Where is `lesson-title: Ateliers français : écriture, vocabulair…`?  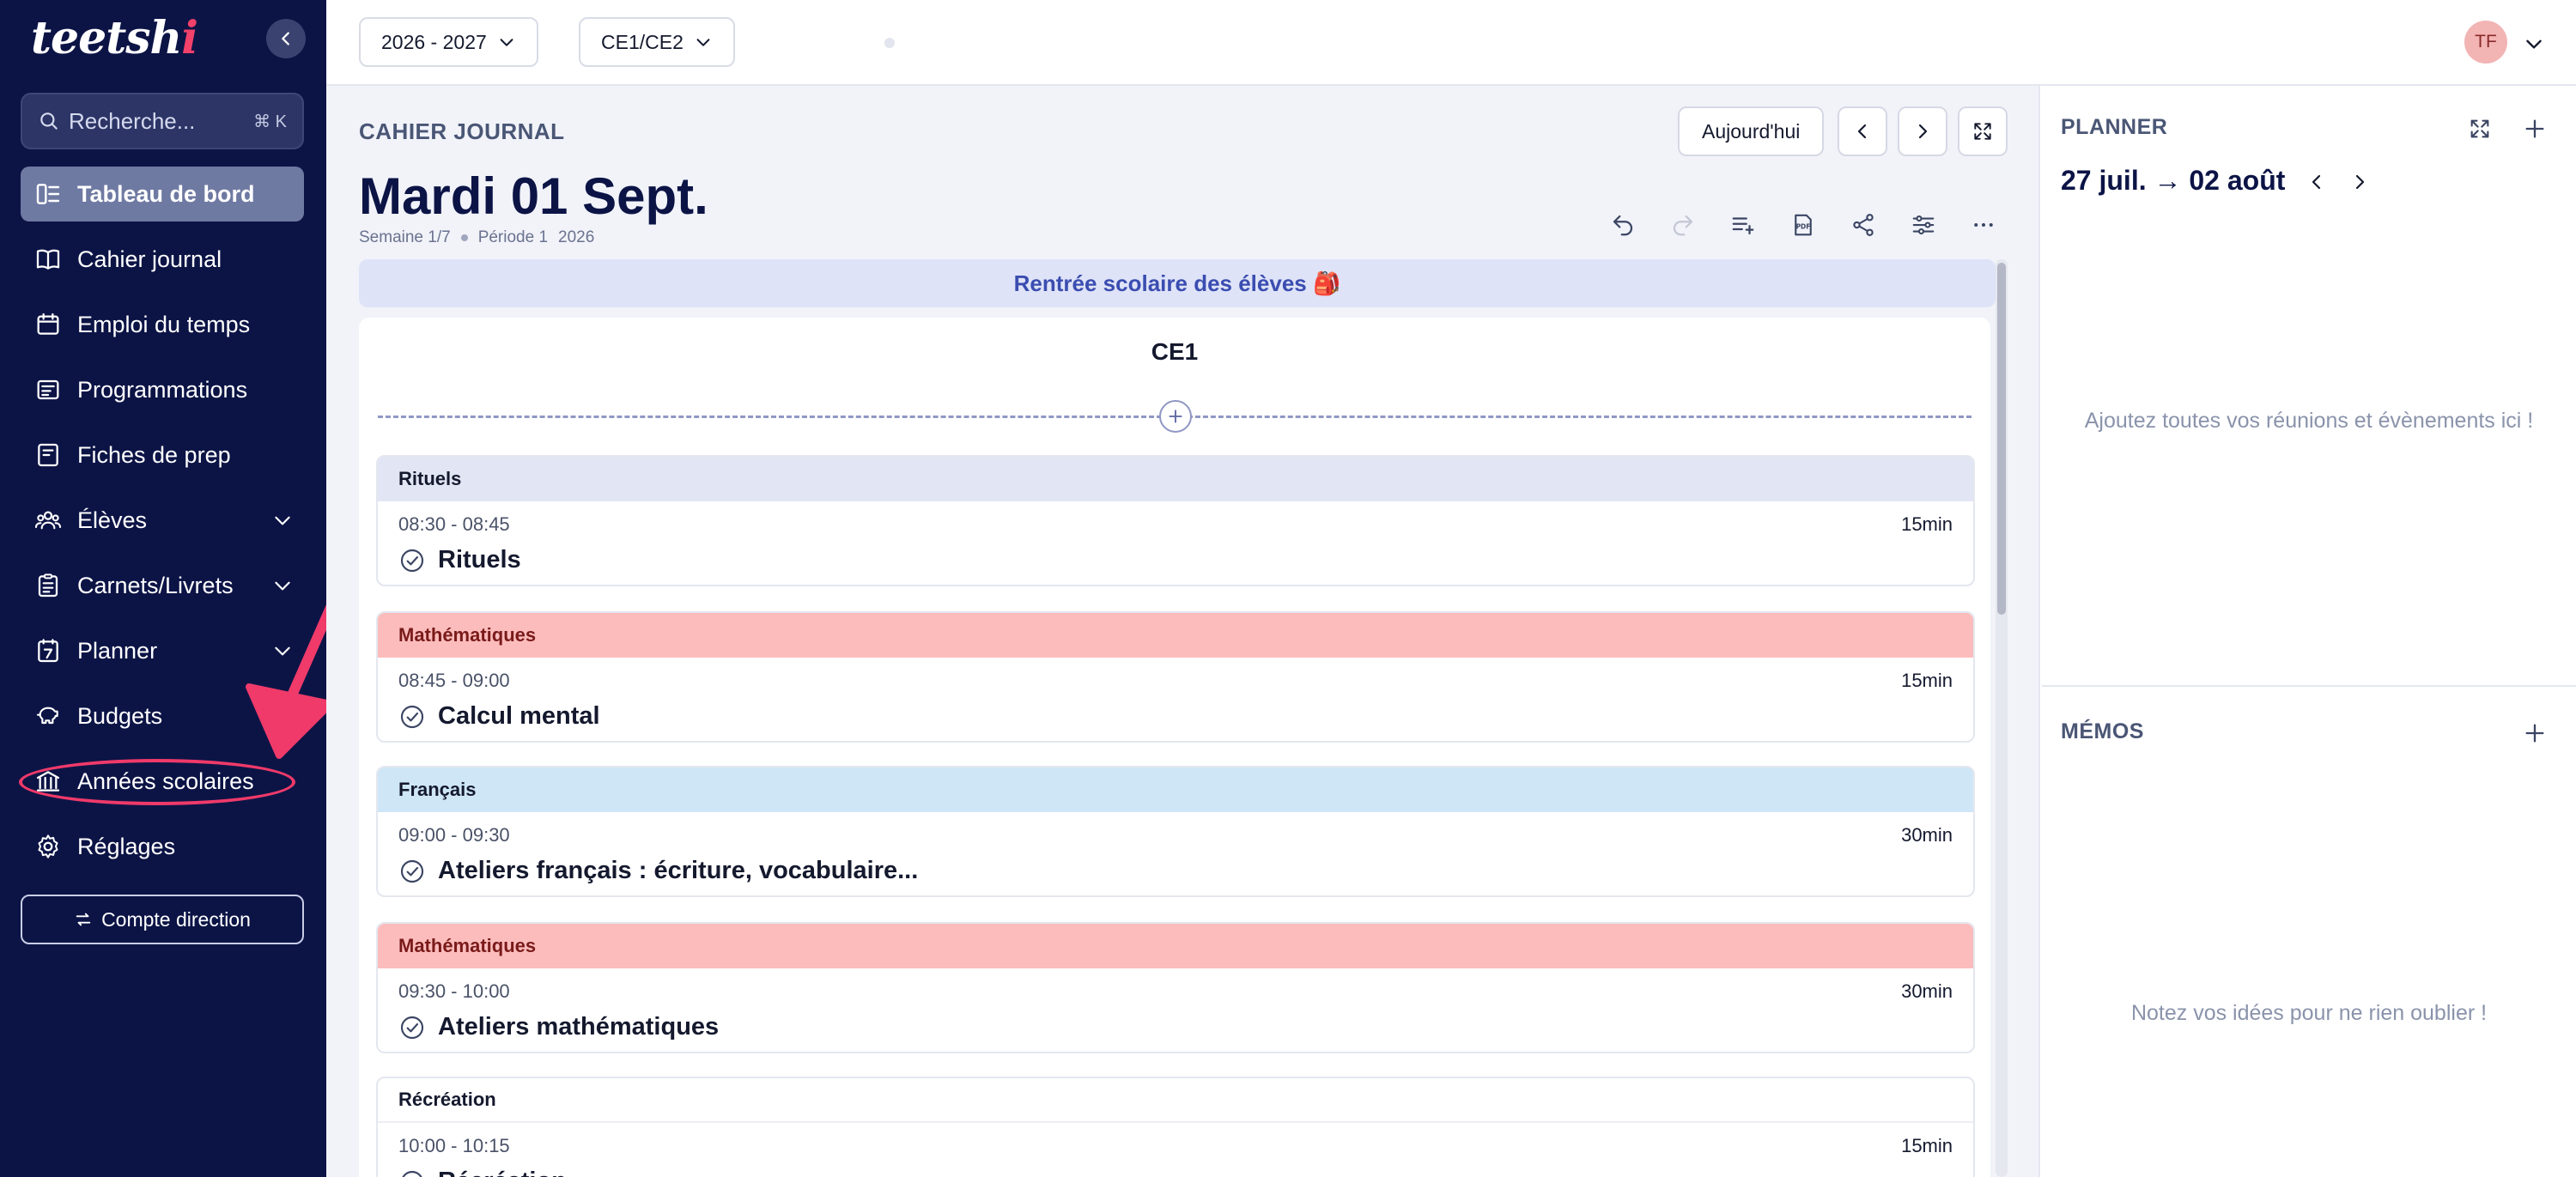 lesson-title: Ateliers français : écriture, vocabulair… is located at coordinates (678, 870).